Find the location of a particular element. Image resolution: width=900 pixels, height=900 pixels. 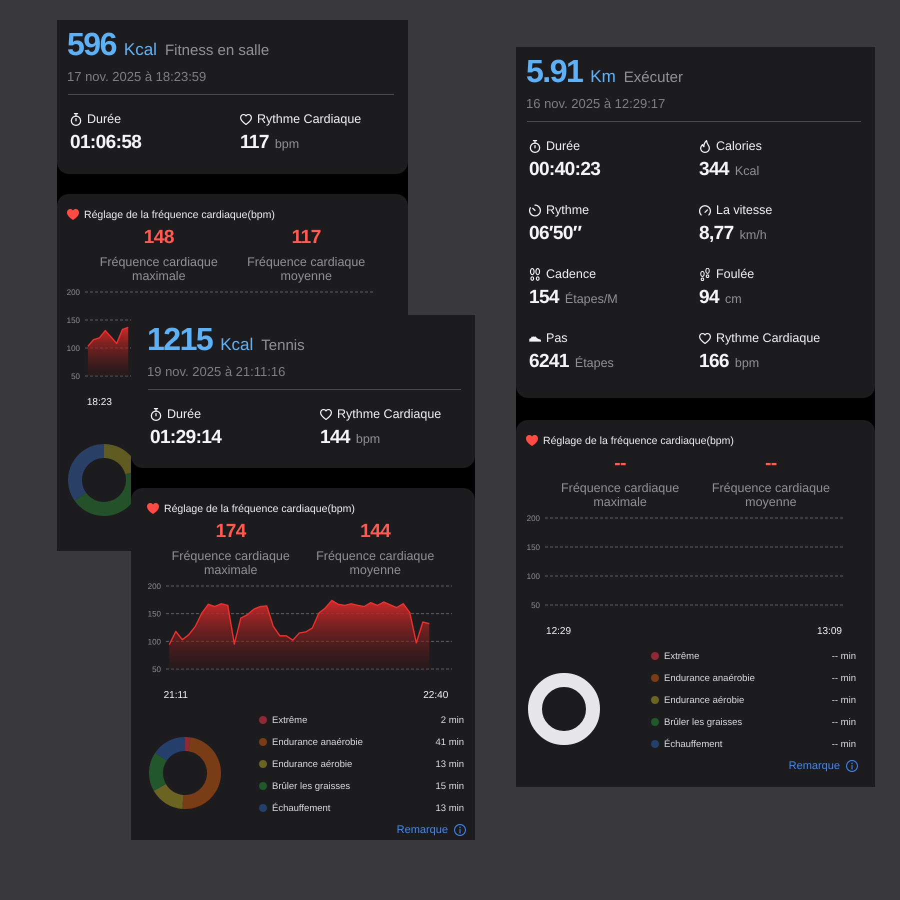

heart-rate-value: 148 is located at coordinates (159, 238).